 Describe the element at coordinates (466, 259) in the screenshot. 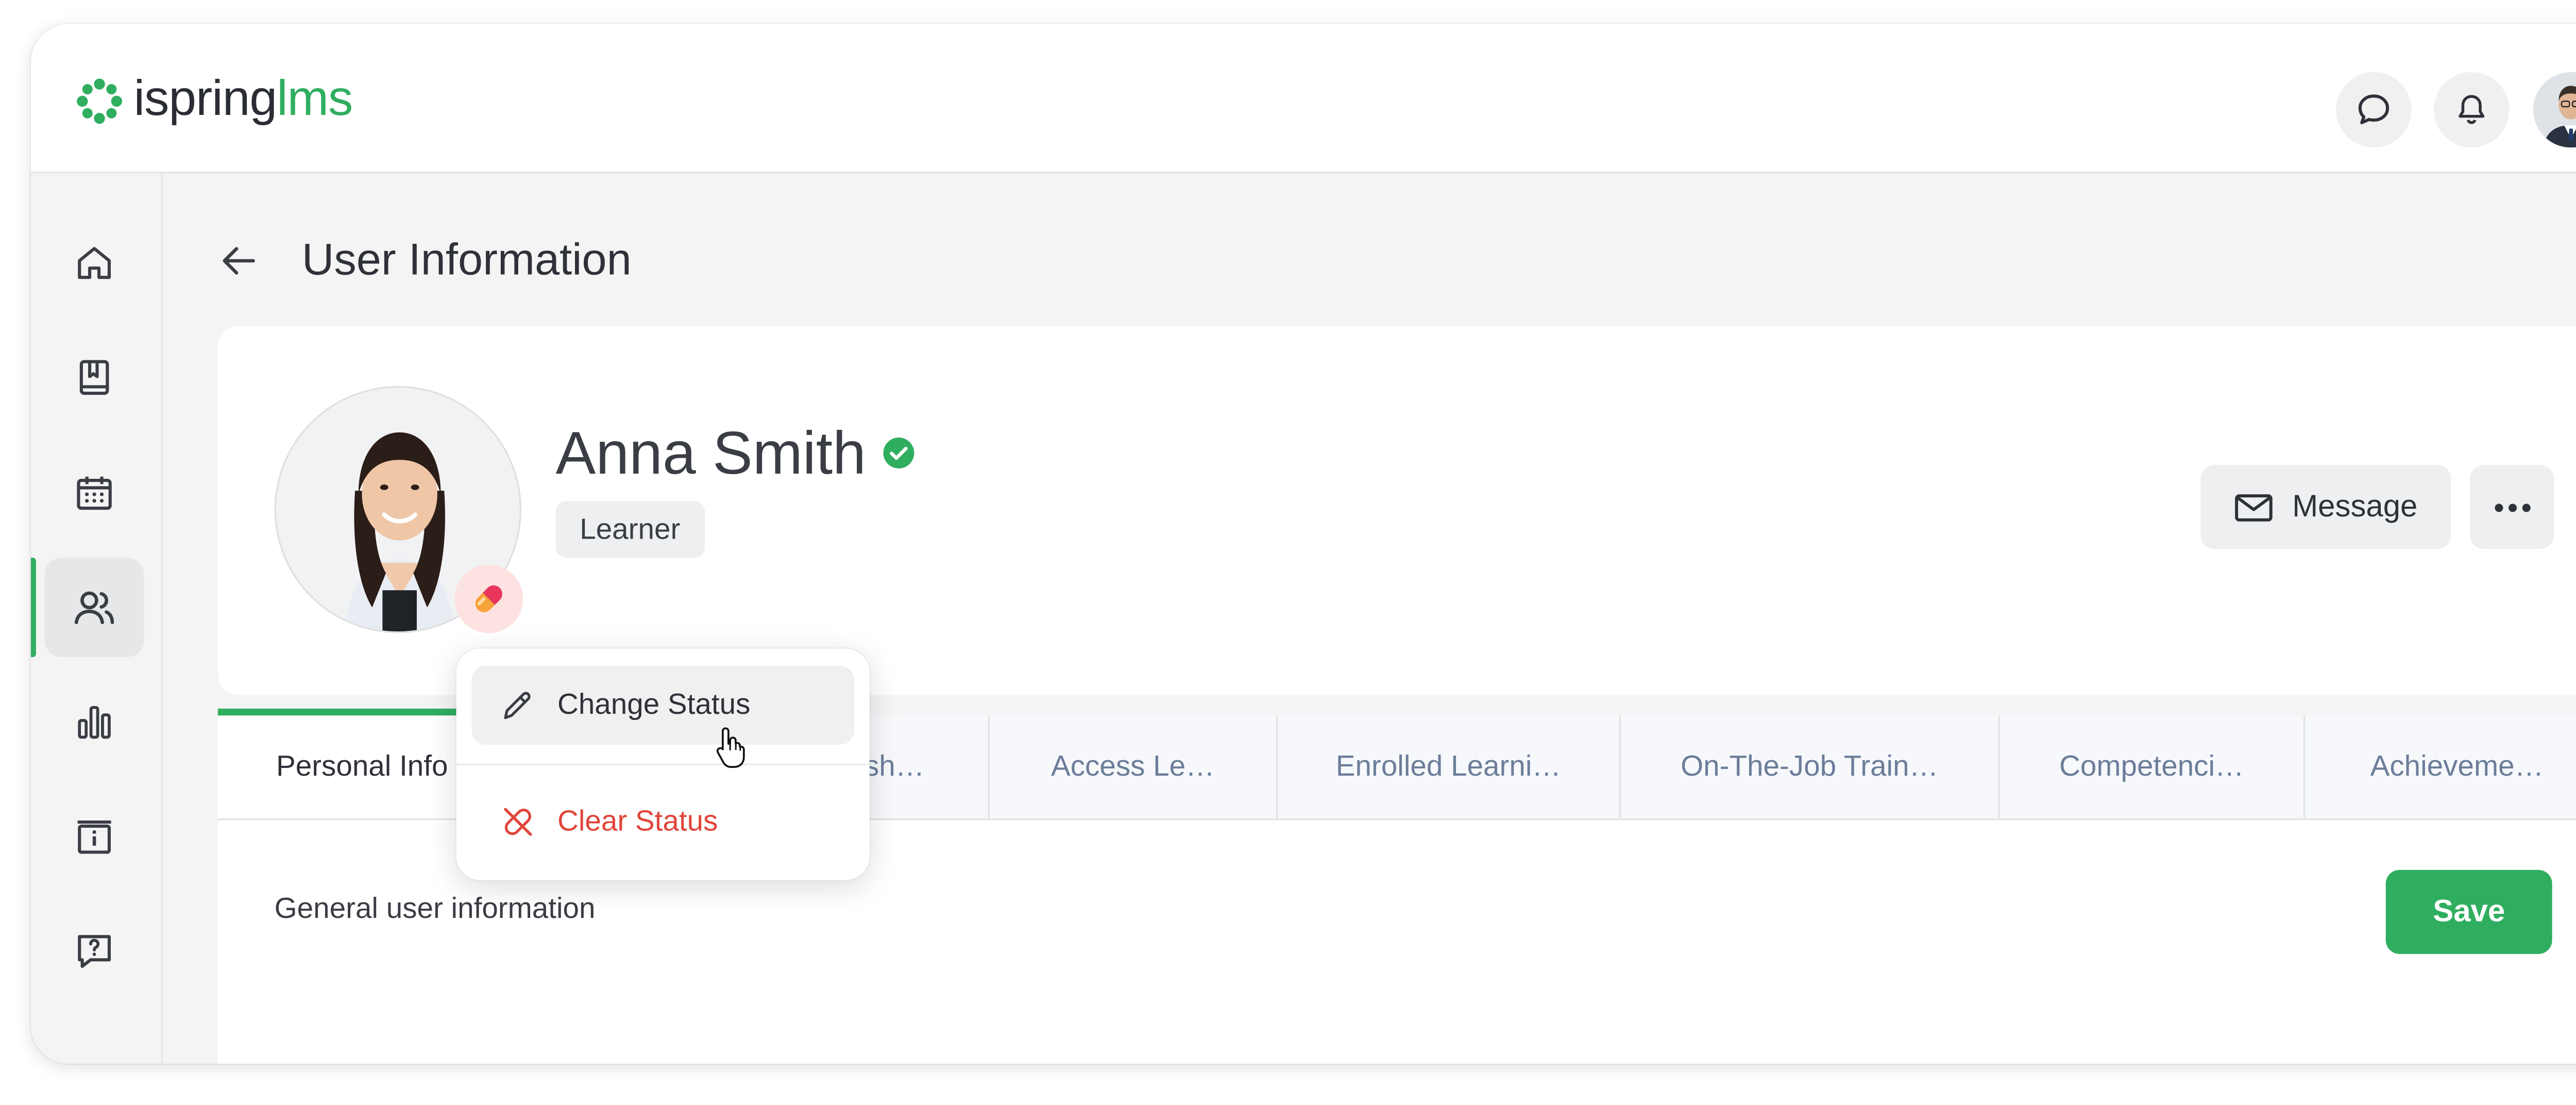

I see `page-title: User Information` at that location.